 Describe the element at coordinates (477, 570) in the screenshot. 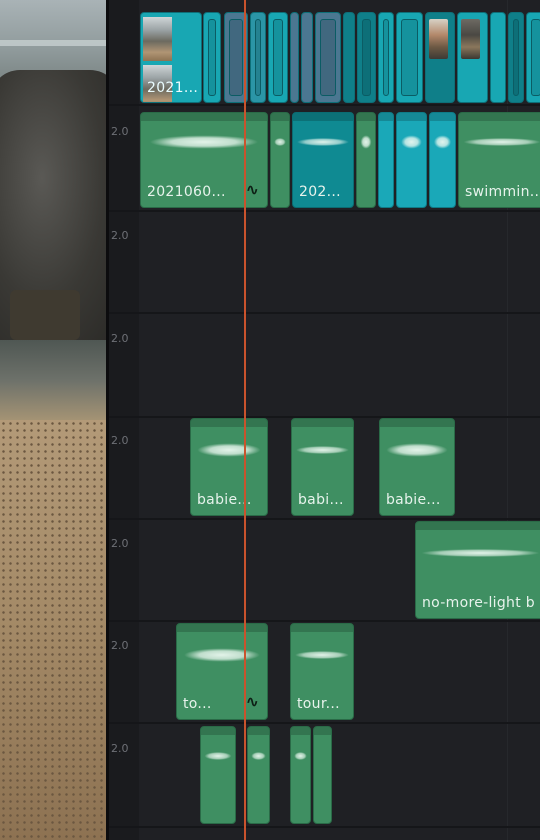

I see `audio-clip: no-more-light b` at that location.